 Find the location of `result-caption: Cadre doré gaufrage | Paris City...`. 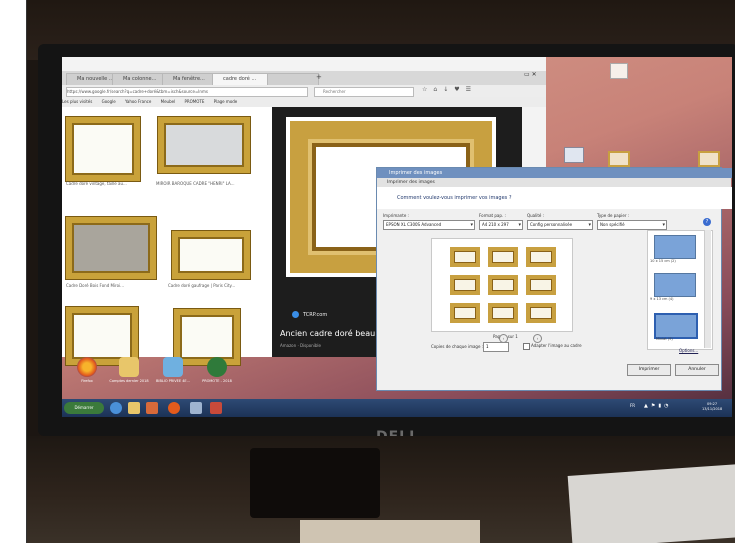

result-caption: Cadre doré gaufrage | Paris City... is located at coordinates (218, 285).